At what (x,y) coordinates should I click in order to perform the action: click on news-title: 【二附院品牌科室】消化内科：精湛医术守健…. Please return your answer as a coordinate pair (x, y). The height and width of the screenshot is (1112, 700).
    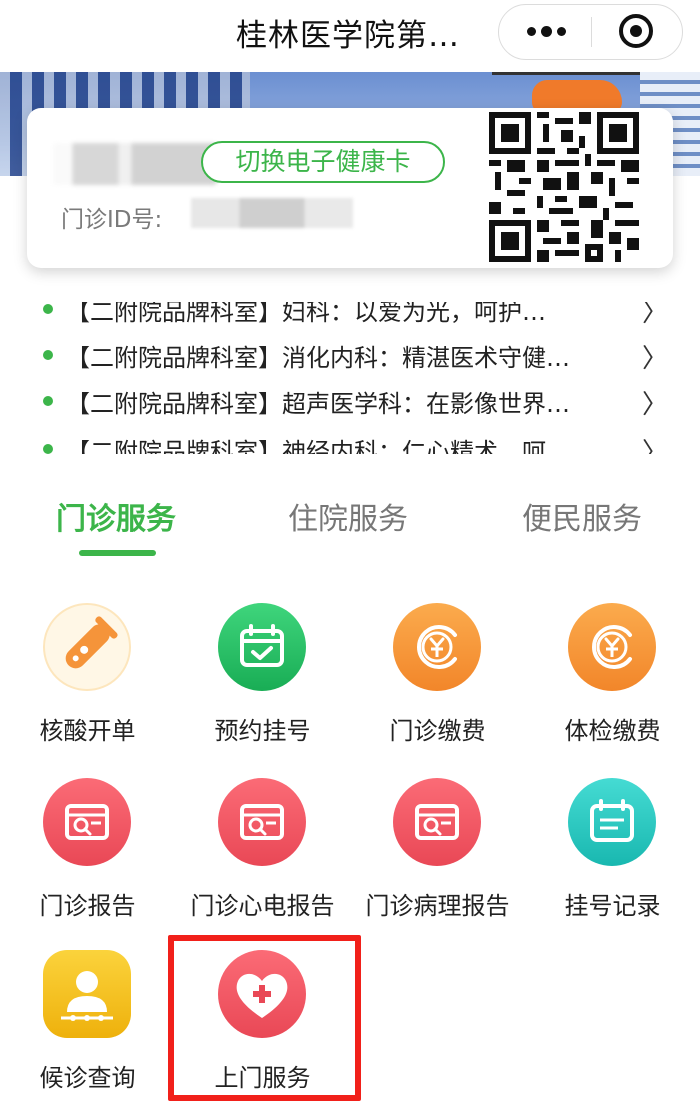
    Looking at the image, I should click on (318, 358).